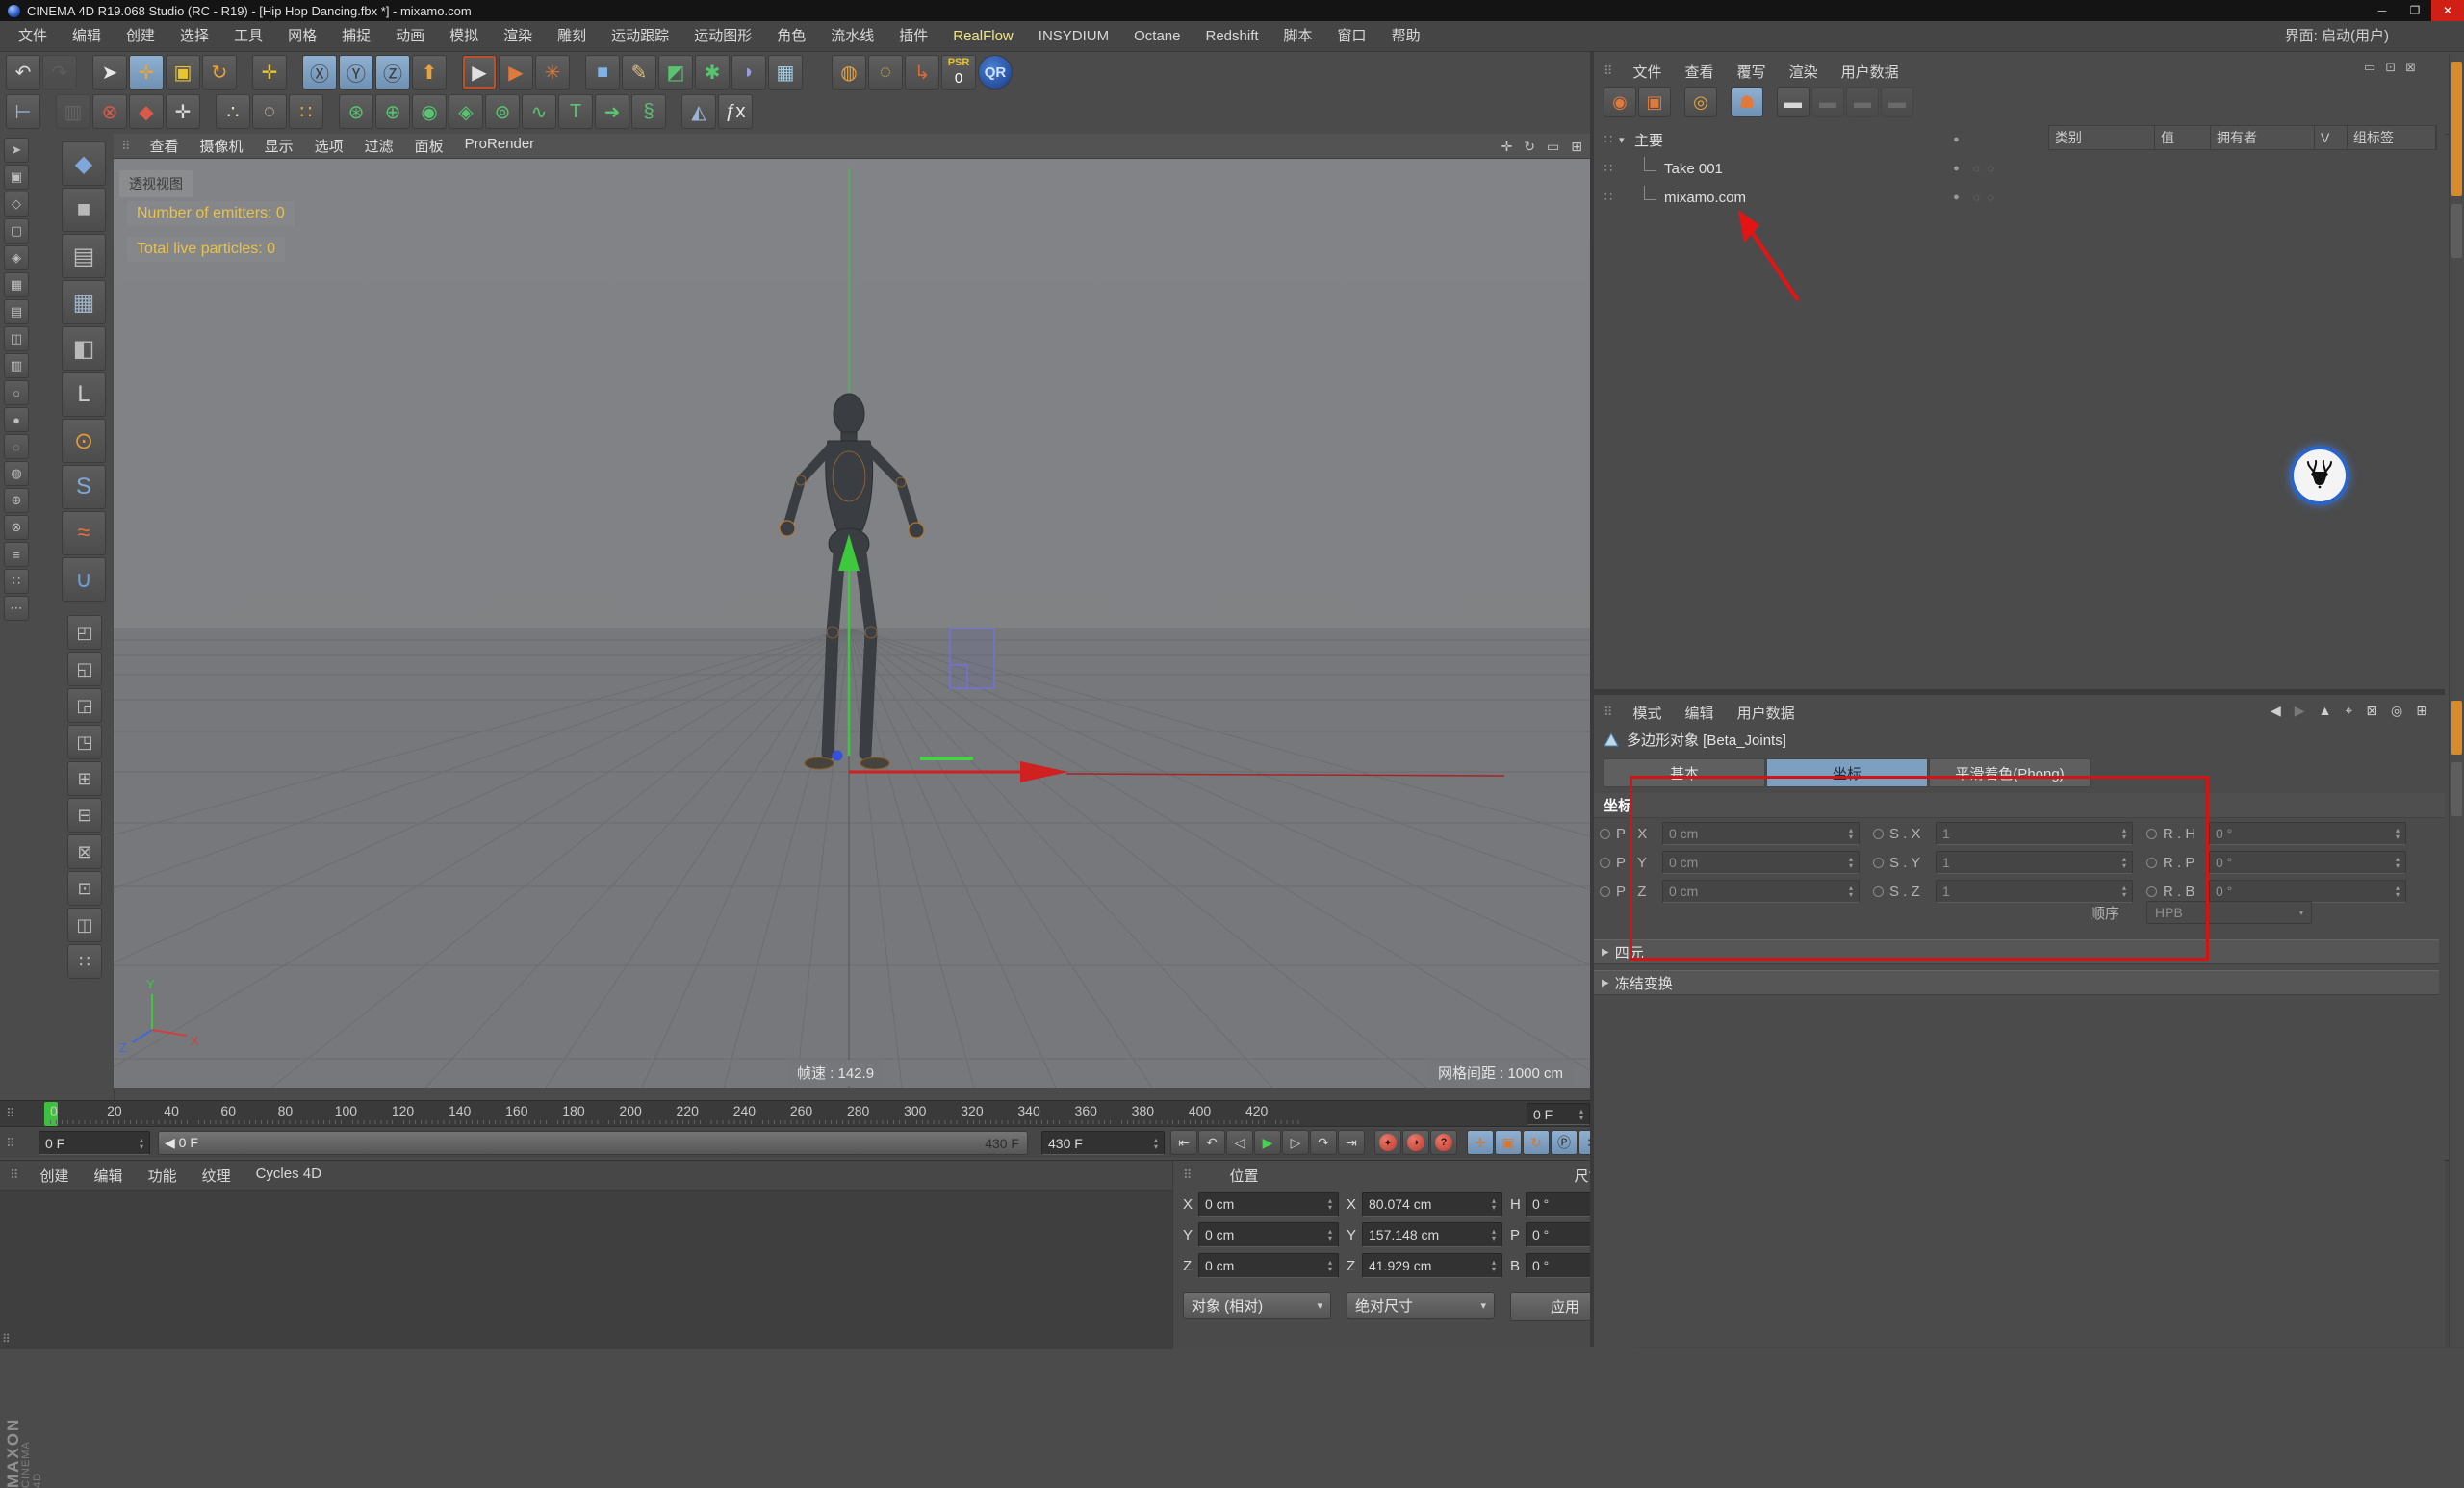 This screenshot has width=2464, height=1488. I want to click on take-label: mixamo.com, so click(1705, 198).